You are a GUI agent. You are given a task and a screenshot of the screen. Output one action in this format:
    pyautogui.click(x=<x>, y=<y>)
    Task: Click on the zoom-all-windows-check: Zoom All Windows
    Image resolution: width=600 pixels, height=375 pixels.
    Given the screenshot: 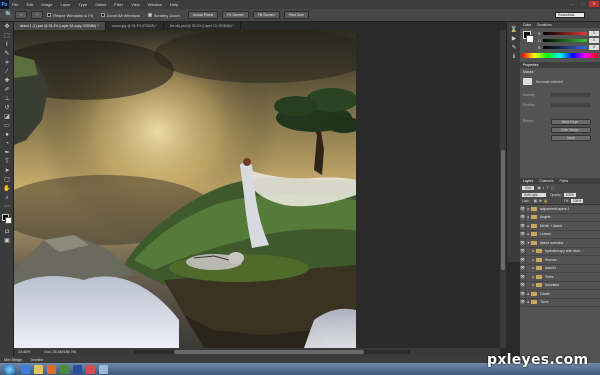 What is the action you would take?
    pyautogui.click(x=120, y=15)
    